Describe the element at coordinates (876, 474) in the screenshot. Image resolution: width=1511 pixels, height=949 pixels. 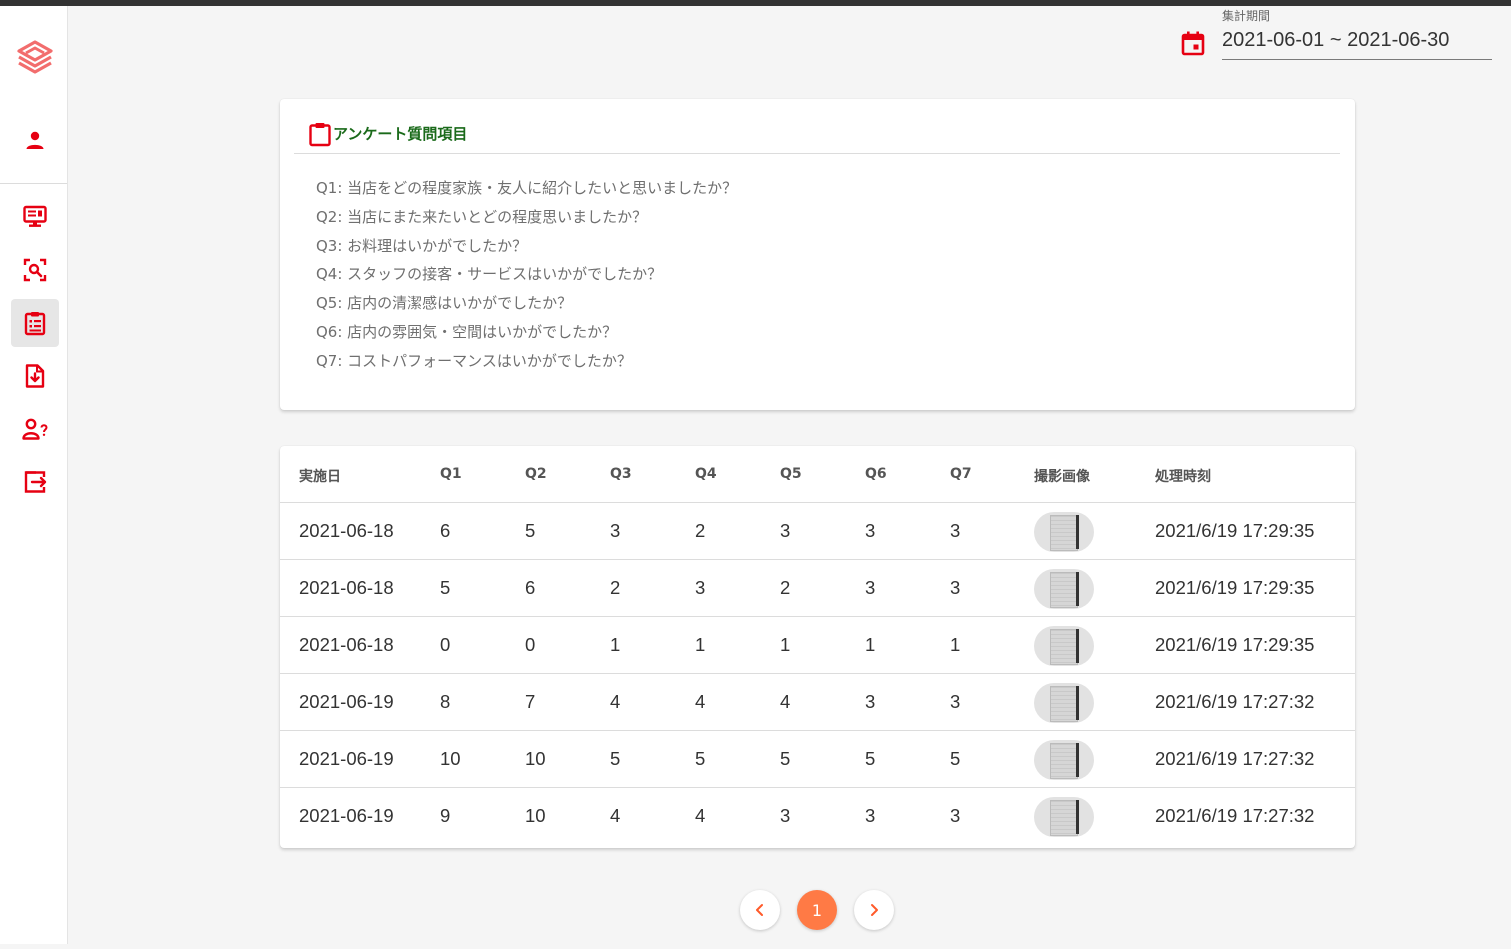
I see `column-header-q6: Q6` at that location.